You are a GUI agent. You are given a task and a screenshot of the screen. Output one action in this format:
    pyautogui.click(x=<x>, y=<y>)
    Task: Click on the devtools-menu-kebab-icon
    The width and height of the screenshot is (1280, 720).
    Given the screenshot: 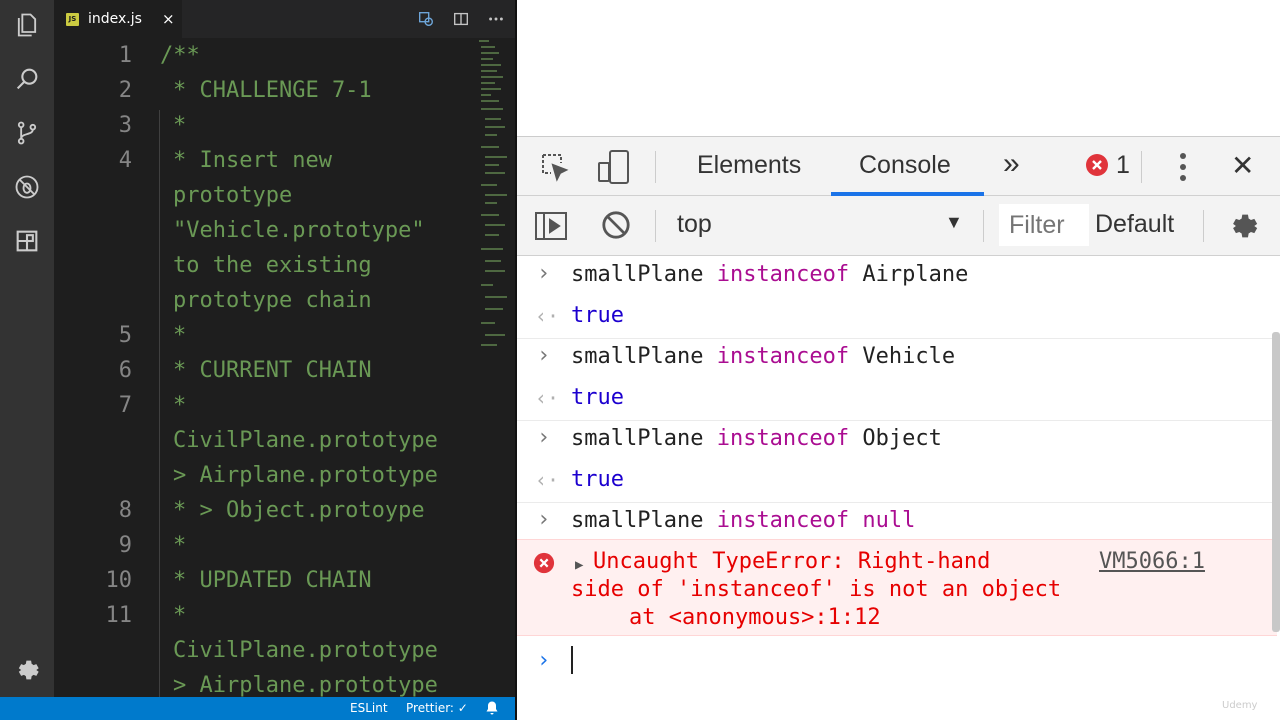 What is the action you would take?
    pyautogui.click(x=1183, y=167)
    